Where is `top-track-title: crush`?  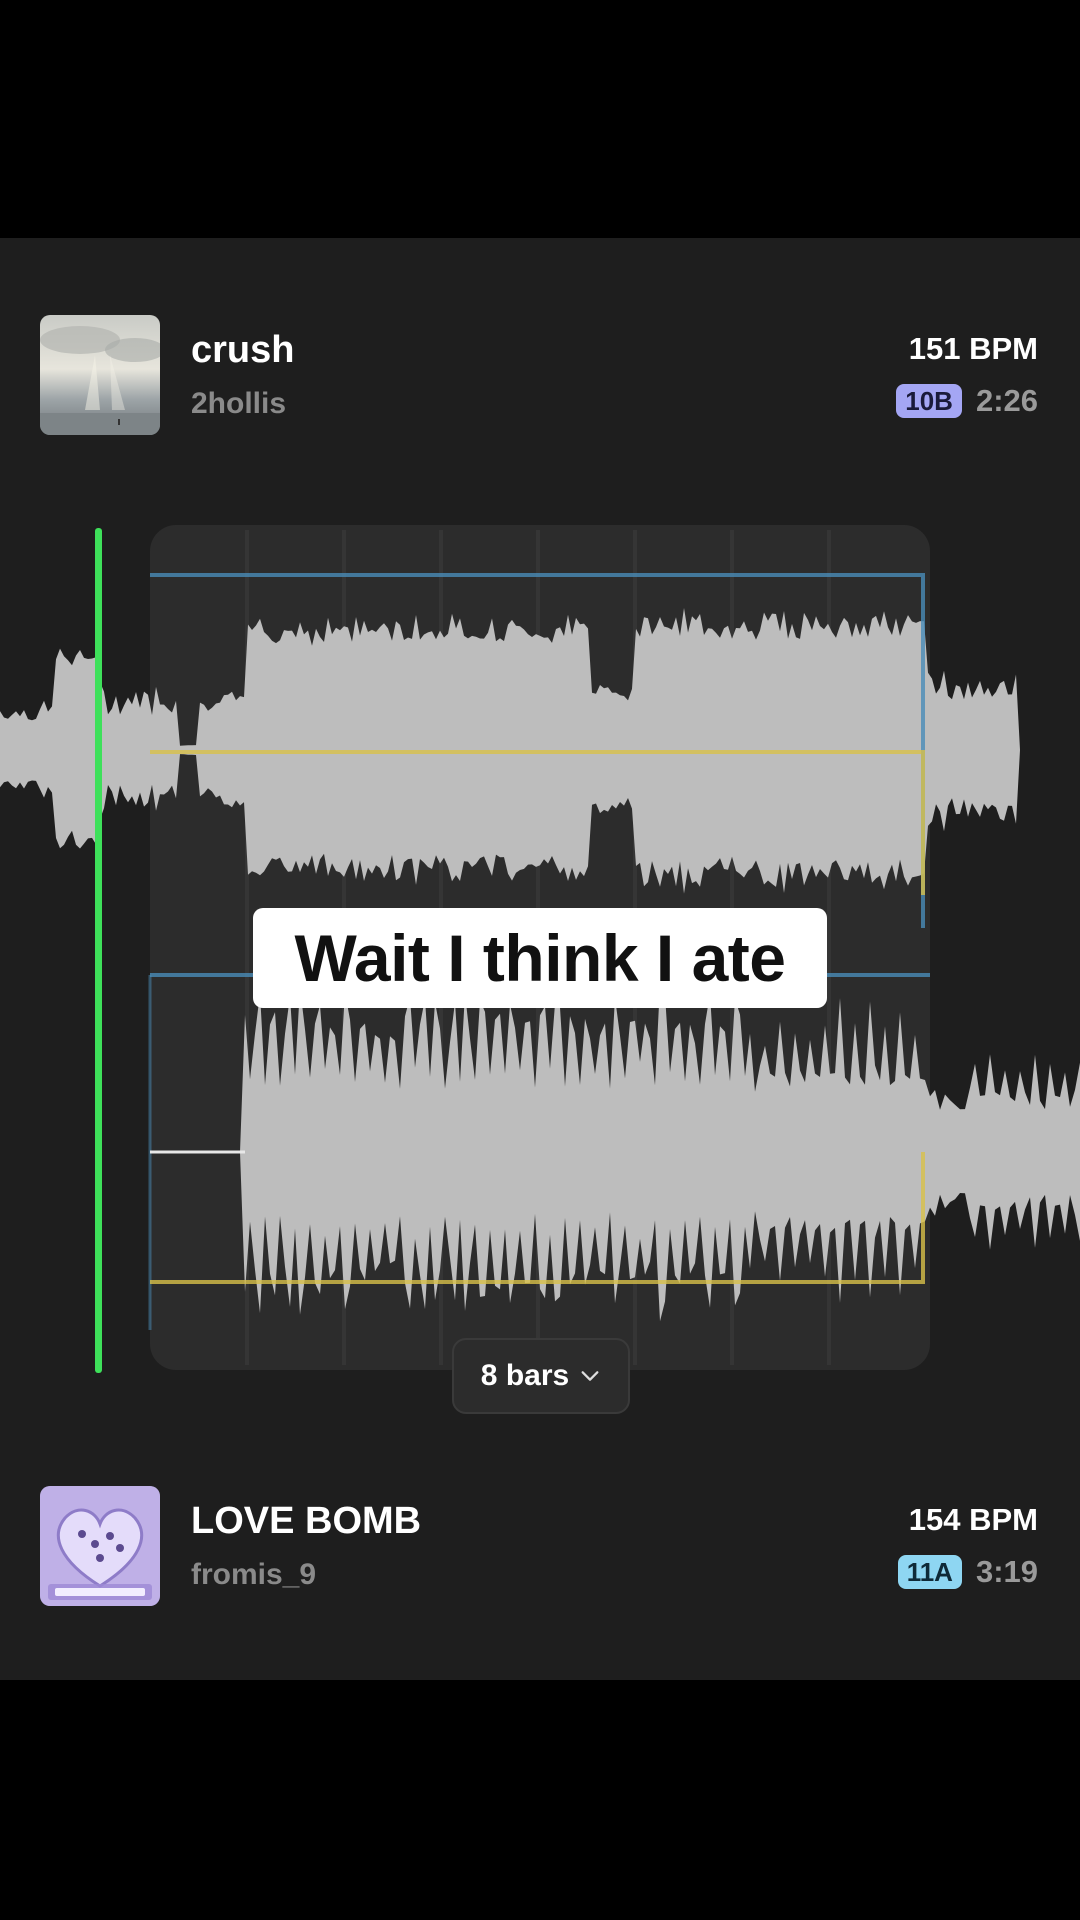
top-track-title: crush is located at coordinates (243, 350).